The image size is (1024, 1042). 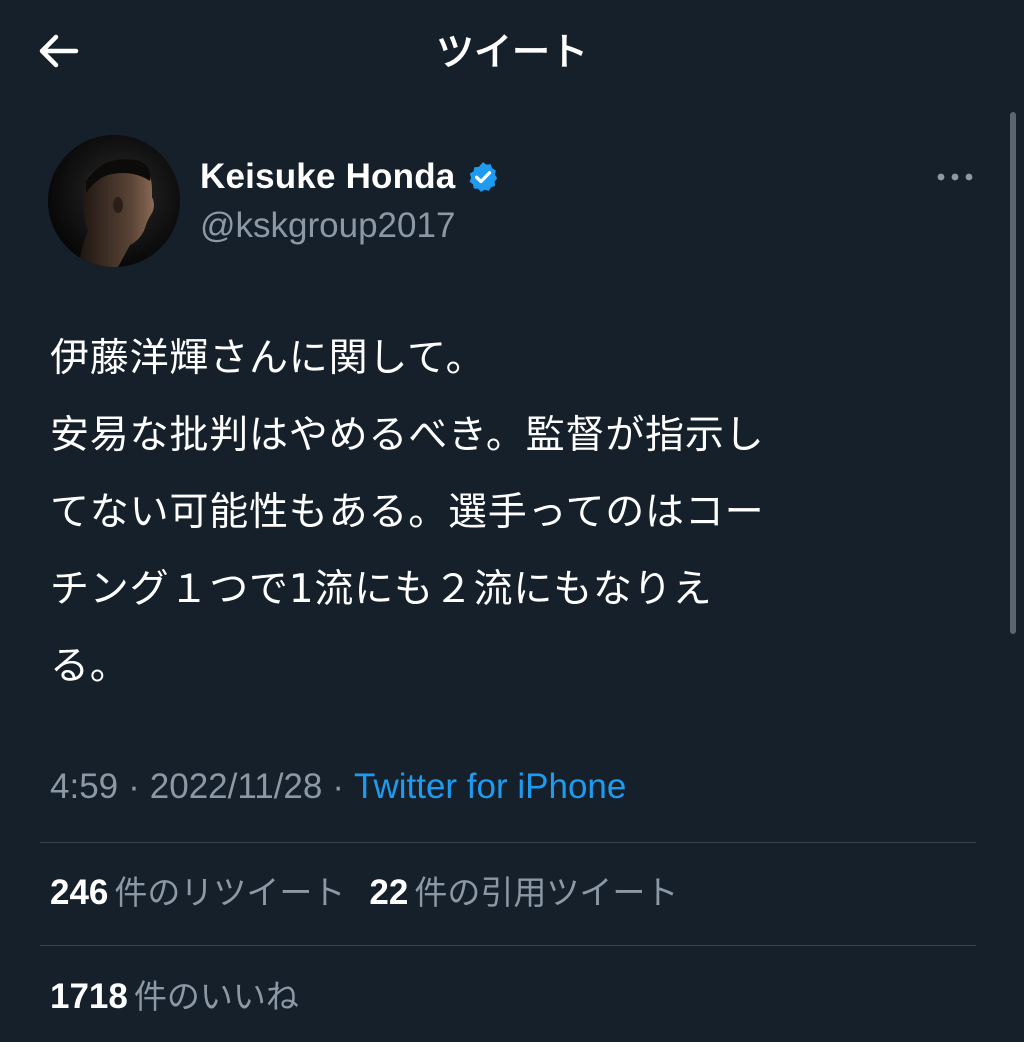 What do you see at coordinates (327, 177) in the screenshot?
I see `author-name: Keisuke Honda` at bounding box center [327, 177].